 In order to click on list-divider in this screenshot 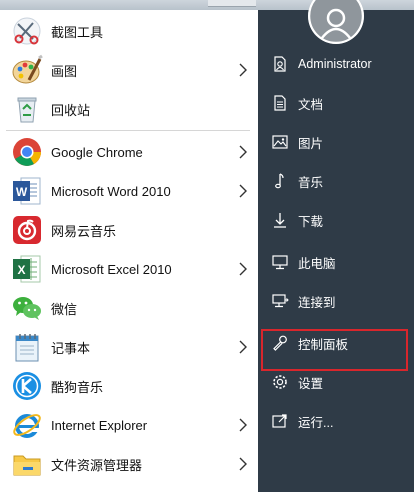, I will do `click(128, 130)`.